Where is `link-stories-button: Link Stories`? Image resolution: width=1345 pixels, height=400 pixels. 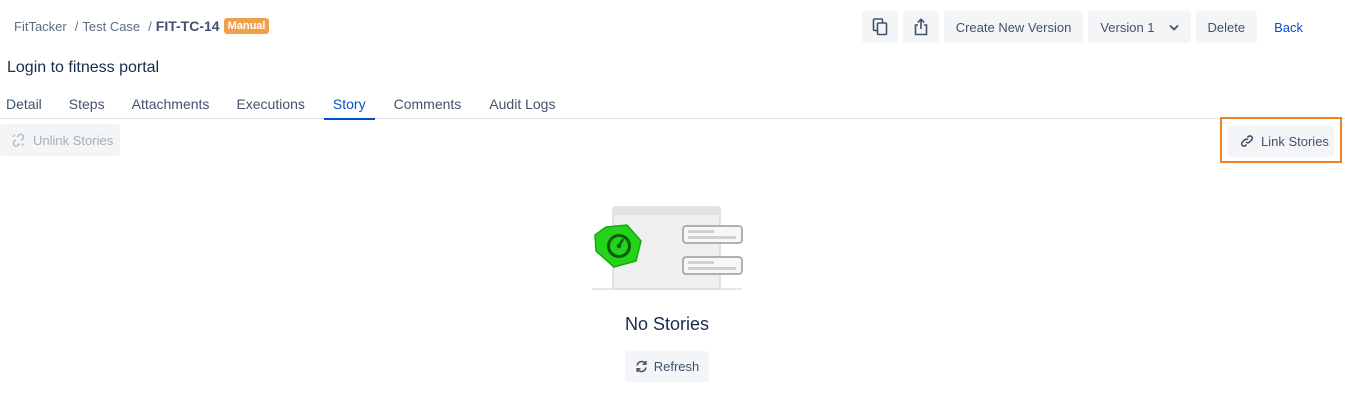 link-stories-button: Link Stories is located at coordinates (1280, 141).